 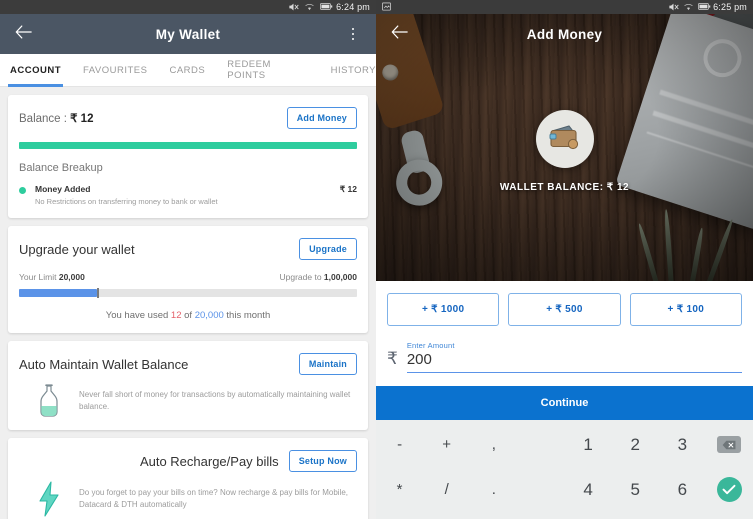 I want to click on bottle-icon, so click(x=49, y=401).